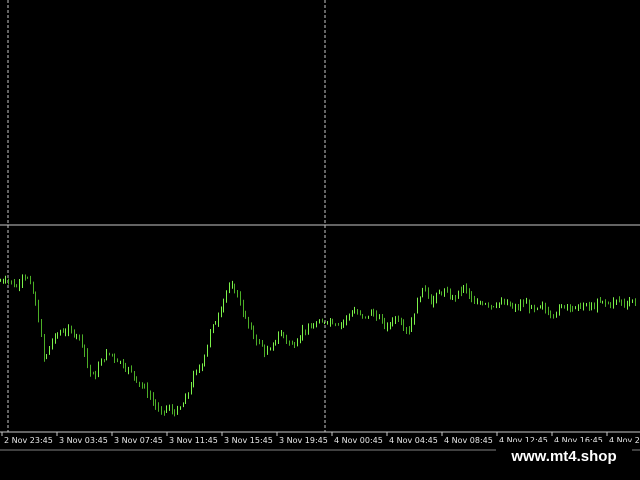 The height and width of the screenshot is (480, 640). Describe the element at coordinates (358, 440) in the screenshot. I see `time-tick-label: 4 Nov 00:45` at that location.